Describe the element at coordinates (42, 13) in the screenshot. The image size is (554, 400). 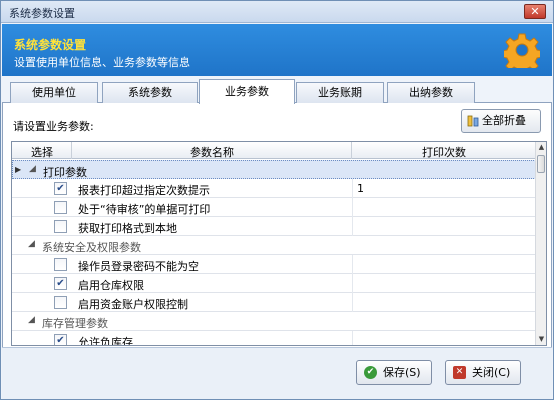
I see `window-title: 系统参数设置` at that location.